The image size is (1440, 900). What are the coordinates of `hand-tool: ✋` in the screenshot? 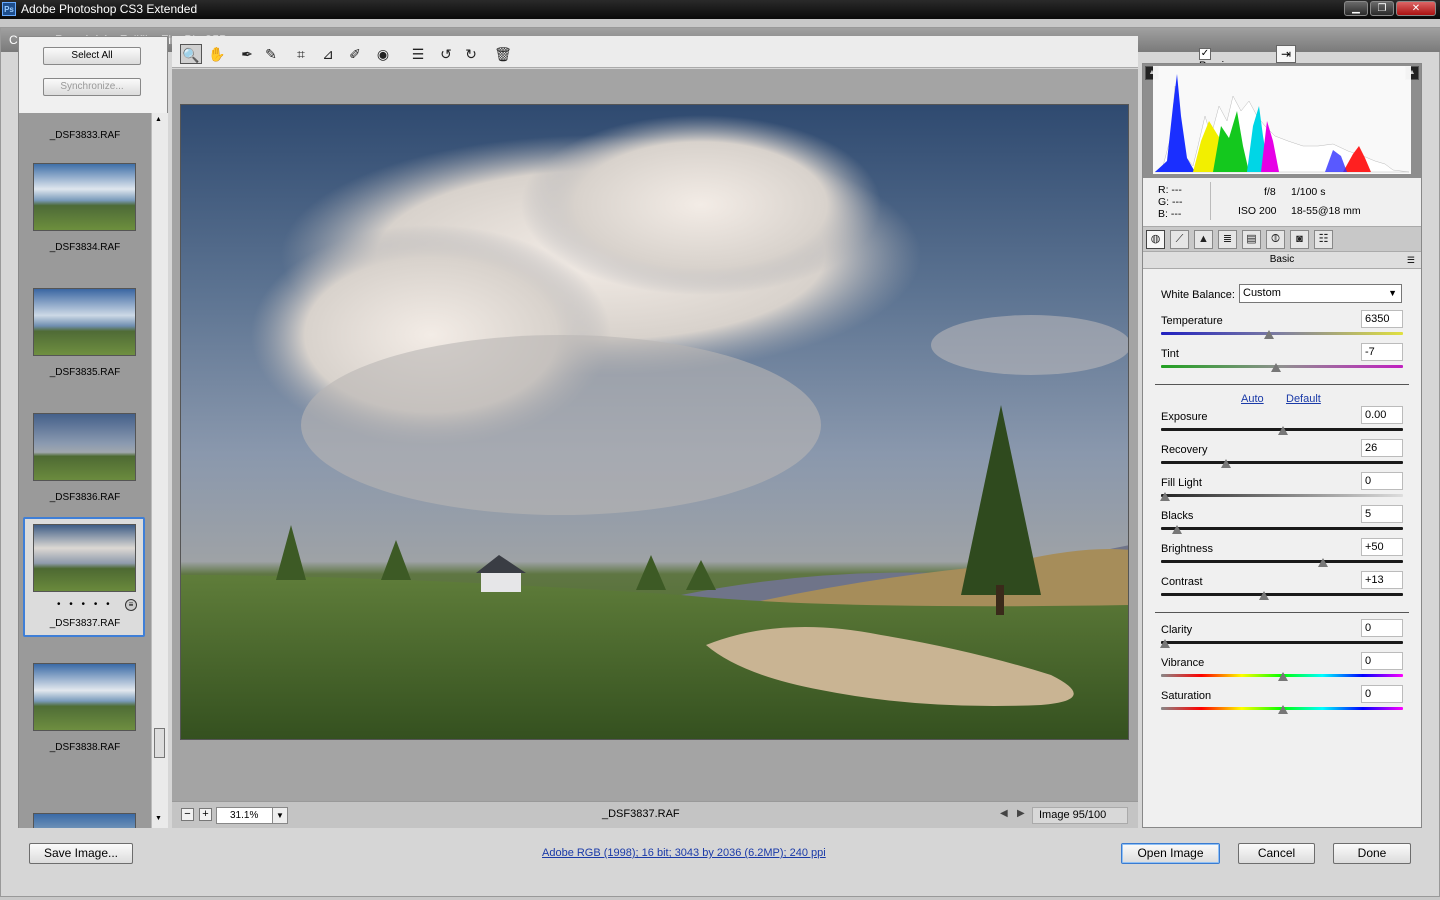 It's located at (217, 54).